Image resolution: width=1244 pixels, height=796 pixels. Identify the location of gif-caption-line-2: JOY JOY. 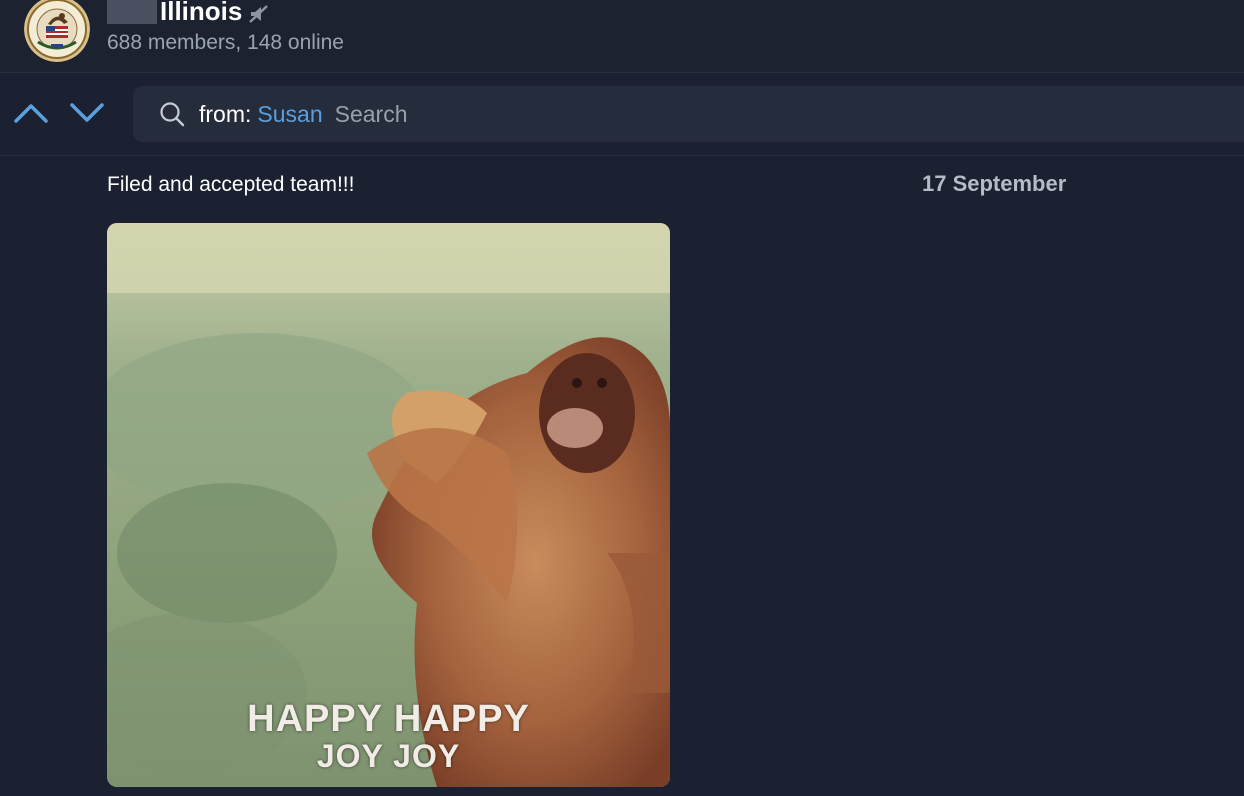
(388, 756).